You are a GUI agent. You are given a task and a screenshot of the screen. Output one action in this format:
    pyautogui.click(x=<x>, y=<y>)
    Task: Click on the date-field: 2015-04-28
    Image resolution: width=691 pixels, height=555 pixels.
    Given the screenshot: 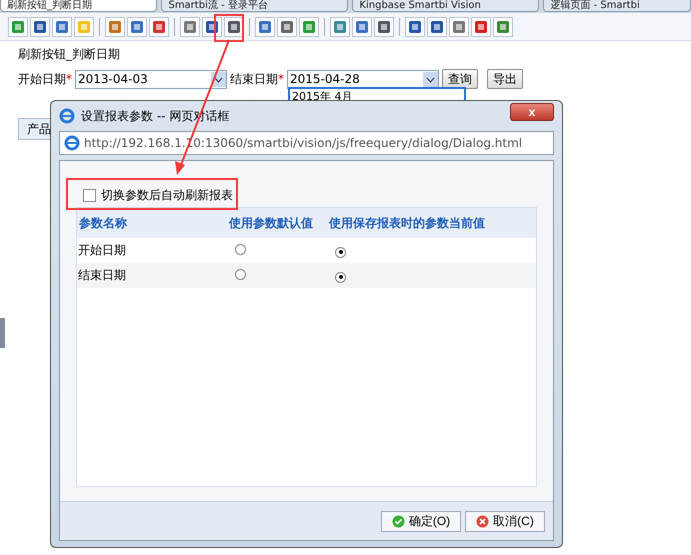 What is the action you would take?
    pyautogui.click(x=363, y=79)
    